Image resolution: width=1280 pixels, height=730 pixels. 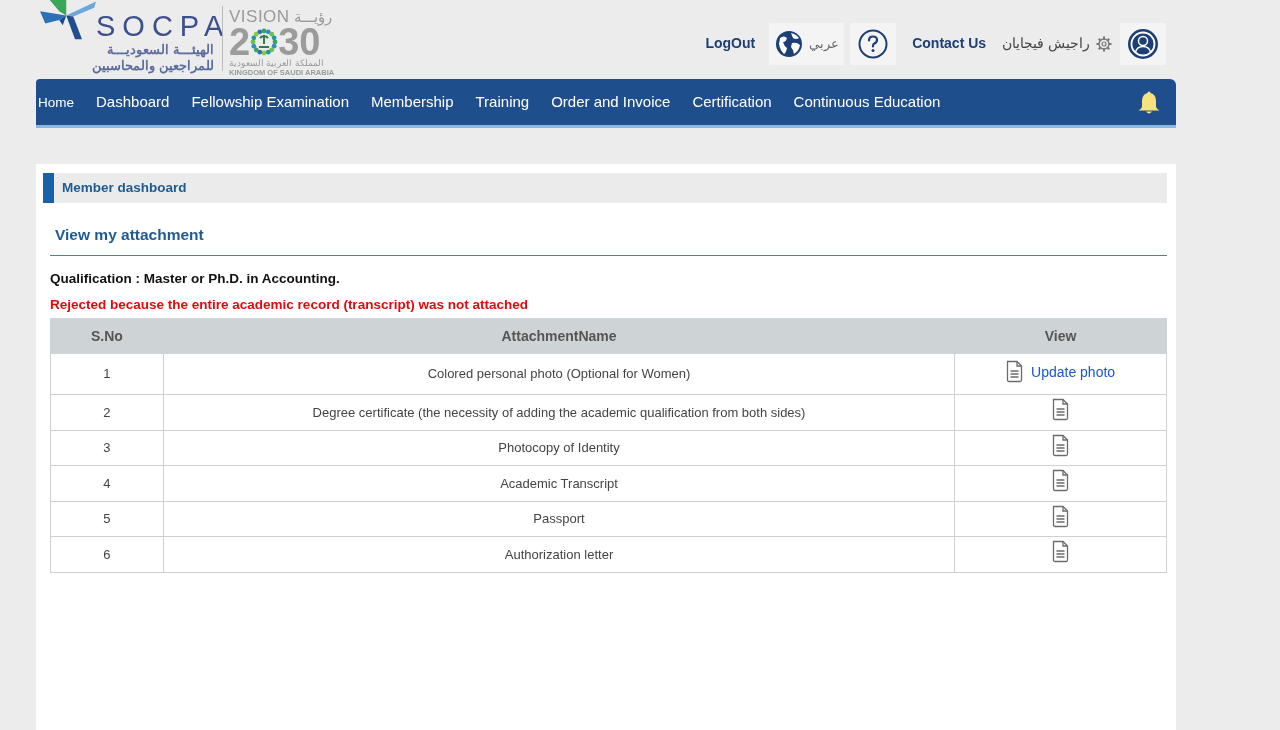 I want to click on user-menu-link: راجيش فيجايان, so click(x=1057, y=43).